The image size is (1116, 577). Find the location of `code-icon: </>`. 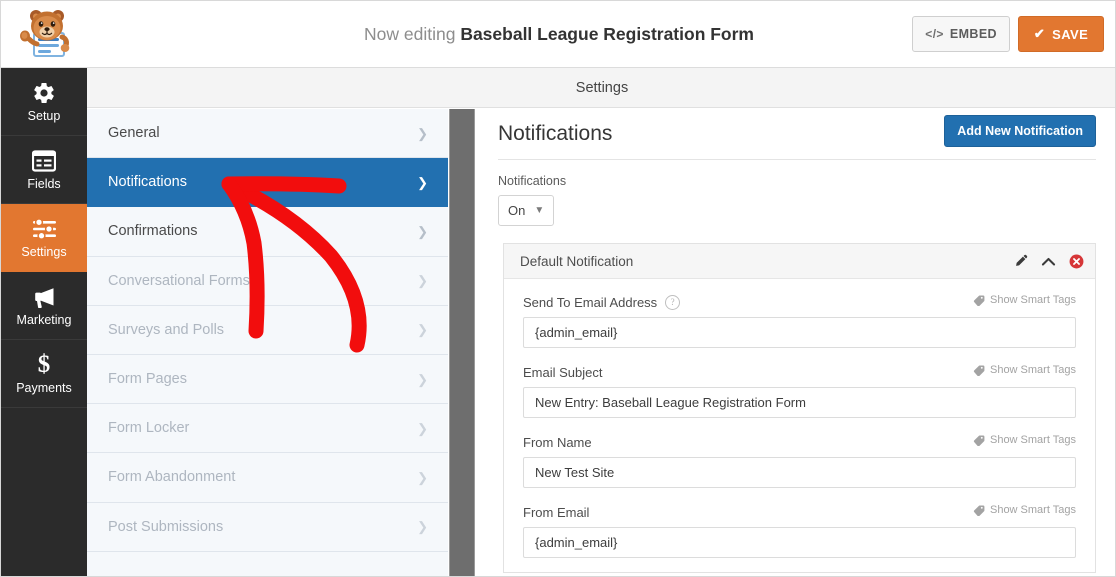

code-icon: </> is located at coordinates (934, 34).